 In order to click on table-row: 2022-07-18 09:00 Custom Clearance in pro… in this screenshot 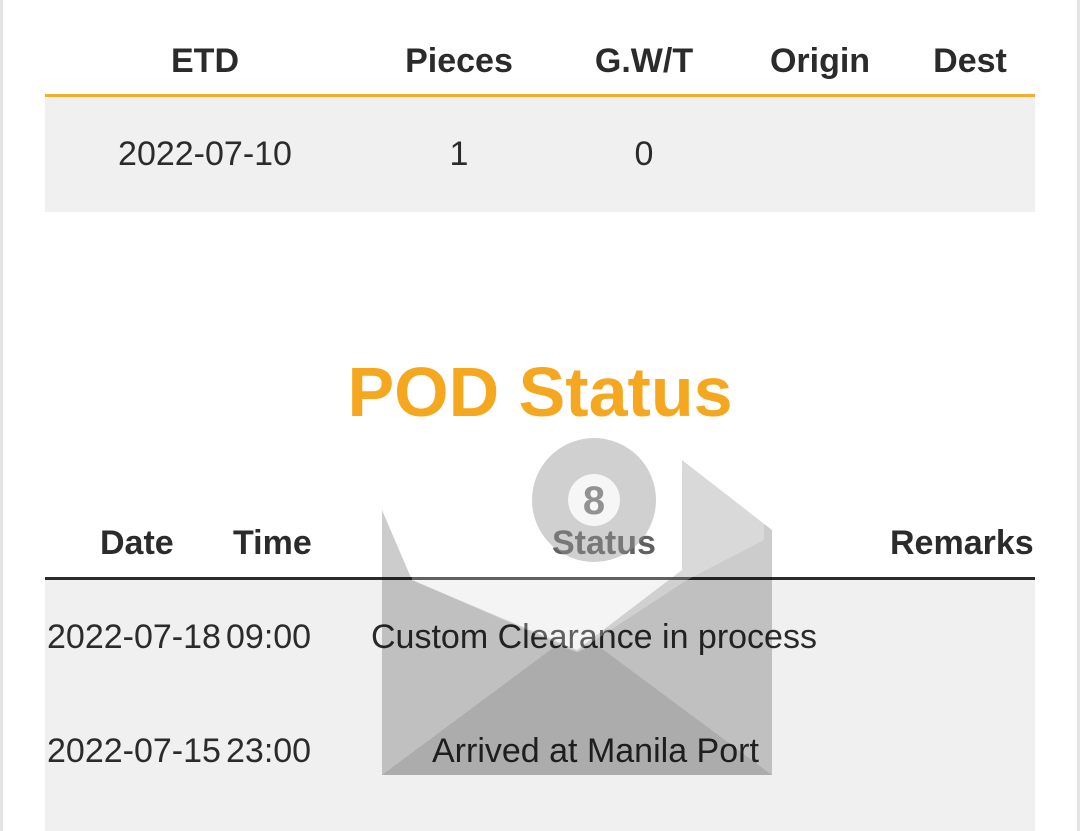, I will do `click(540, 637)`.